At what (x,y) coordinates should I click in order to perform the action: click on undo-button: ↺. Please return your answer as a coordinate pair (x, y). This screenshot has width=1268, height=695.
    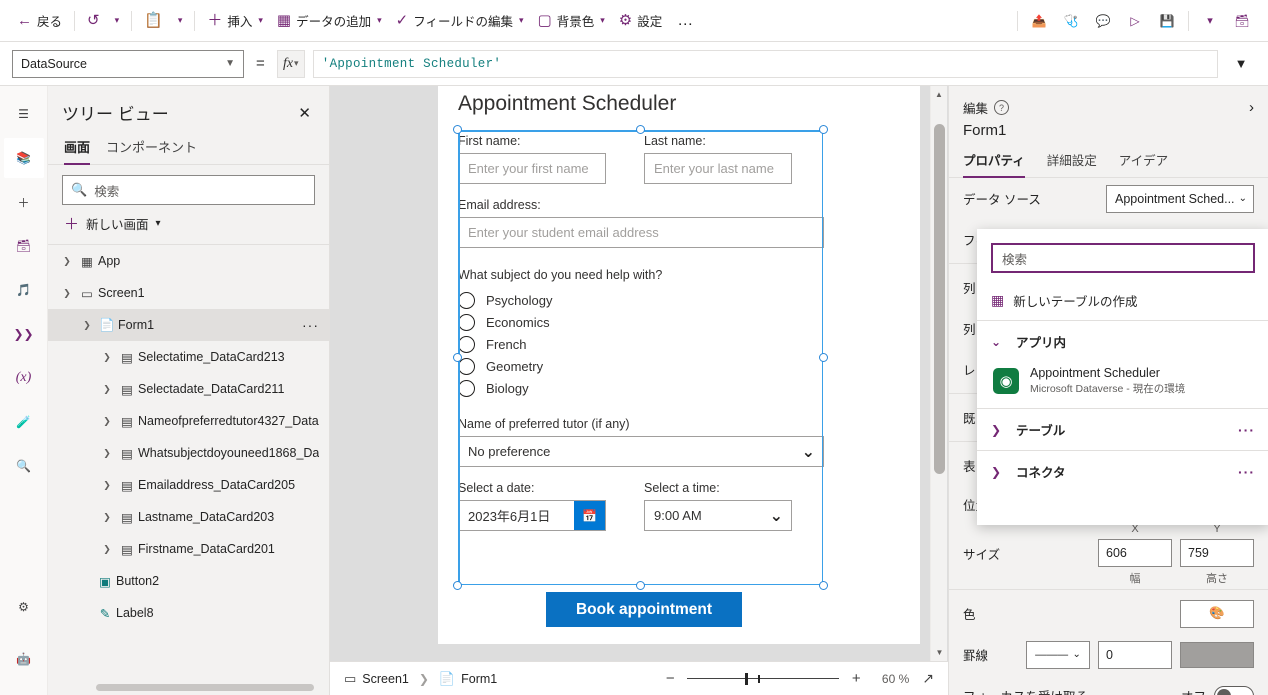
    Looking at the image, I should click on (93, 21).